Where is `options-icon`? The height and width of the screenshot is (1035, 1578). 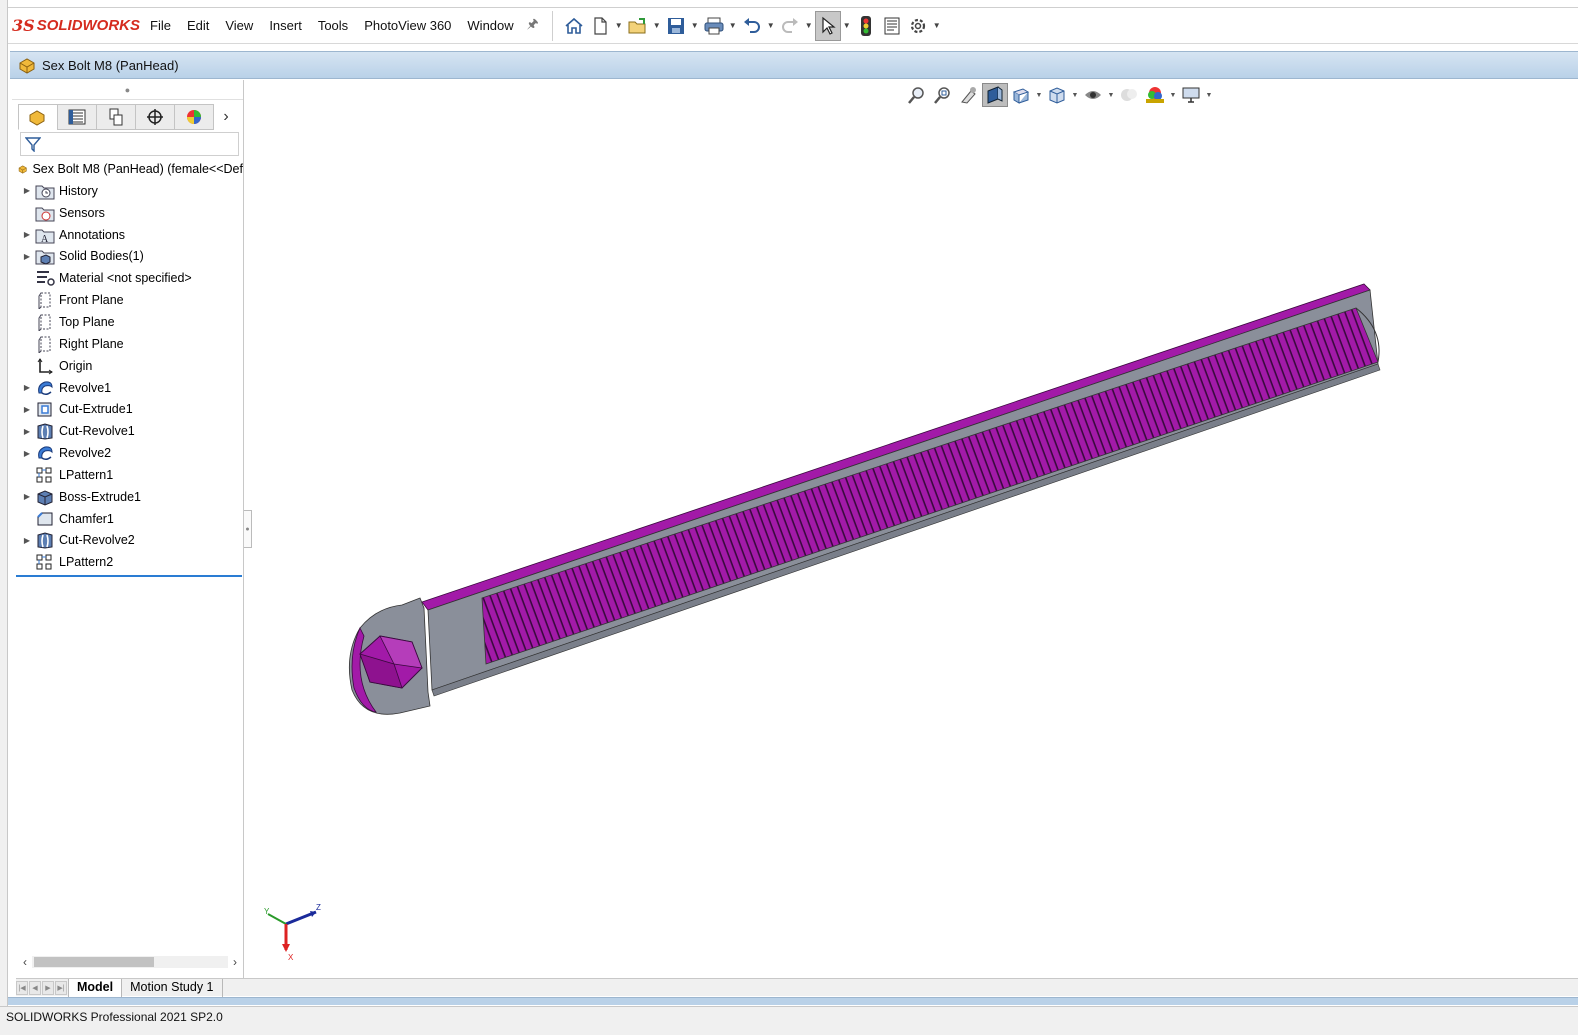 options-icon is located at coordinates (918, 26).